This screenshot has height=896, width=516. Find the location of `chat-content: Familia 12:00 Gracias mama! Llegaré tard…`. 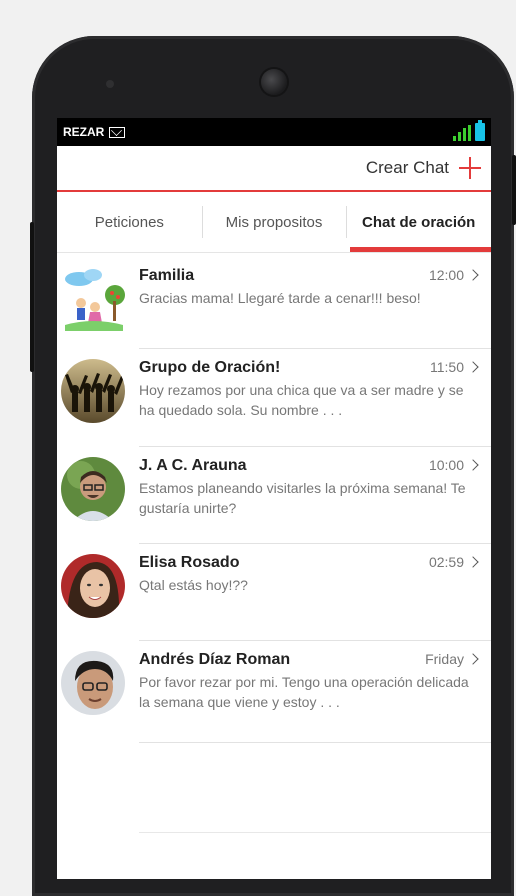

chat-content: Familia 12:00 Gracias mama! Llegaré tard… is located at coordinates (309, 287).